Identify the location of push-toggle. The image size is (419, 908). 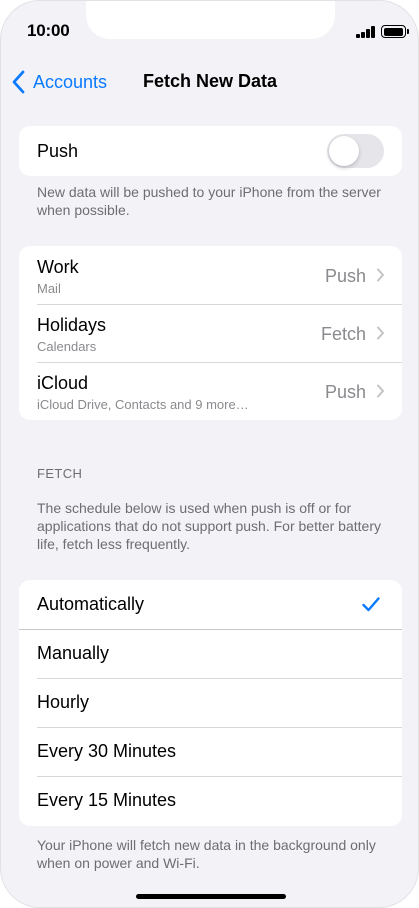
(355, 151).